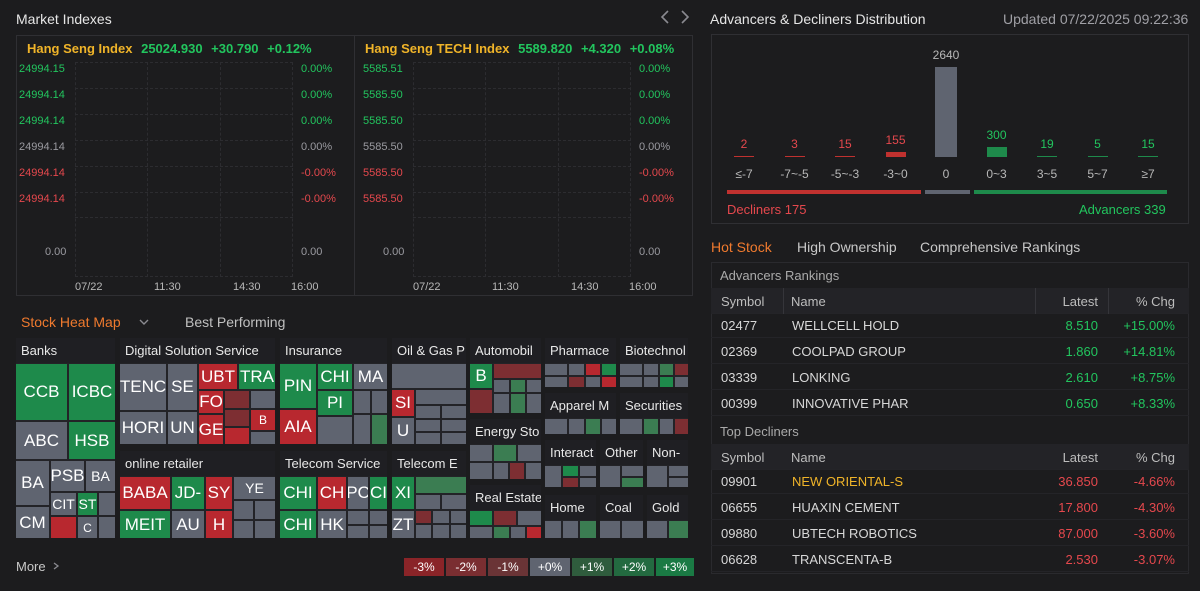  I want to click on sector-insurance: Insurance PIN CHI MA PI AIA, so click(333, 391).